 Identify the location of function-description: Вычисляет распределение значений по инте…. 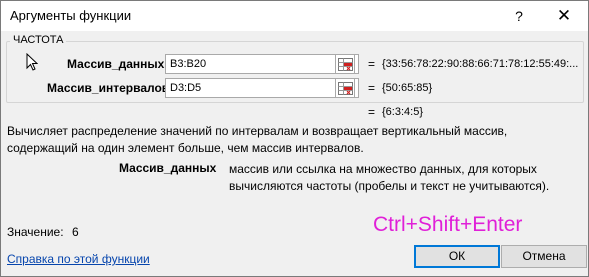
(257, 139).